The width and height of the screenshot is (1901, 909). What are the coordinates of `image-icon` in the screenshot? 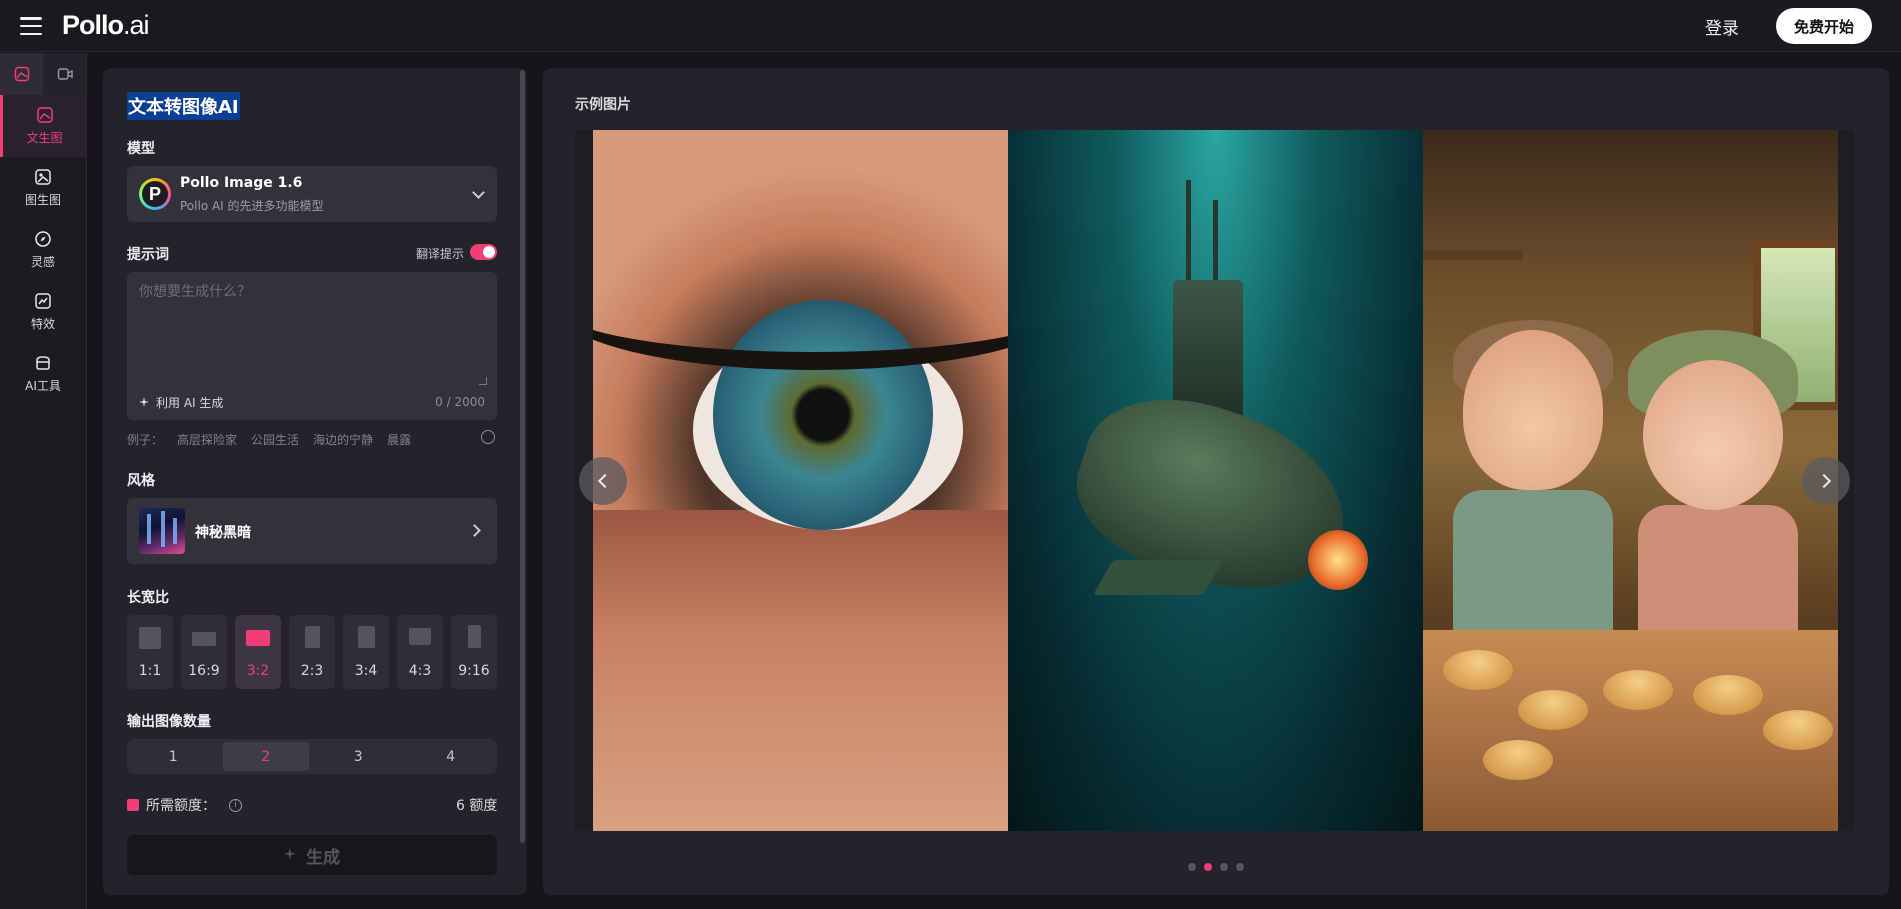 It's located at (21, 74).